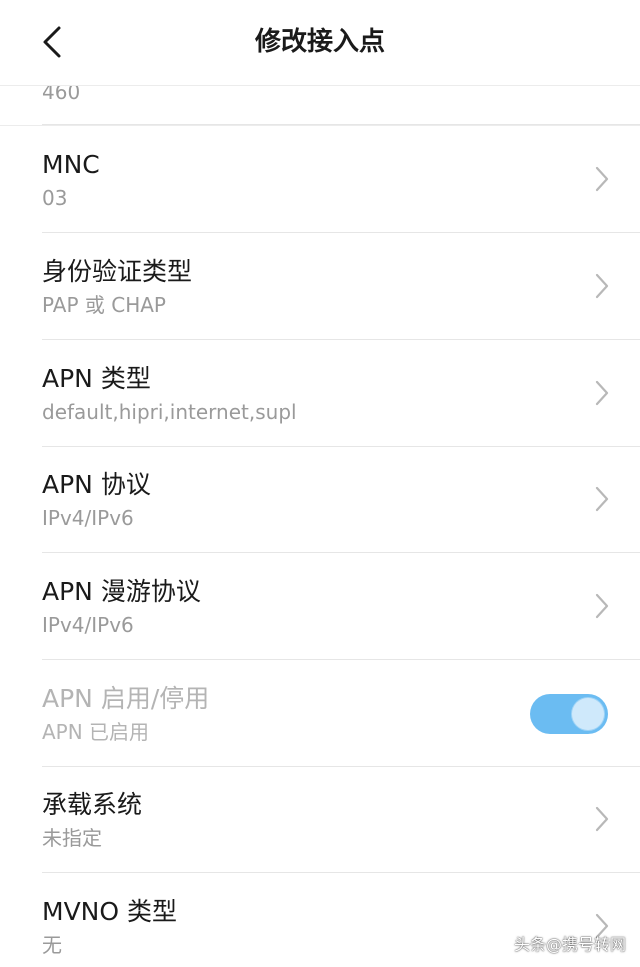 Image resolution: width=640 pixels, height=967 pixels. What do you see at coordinates (117, 271) in the screenshot?
I see `list-item-title: 身份验证类型` at bounding box center [117, 271].